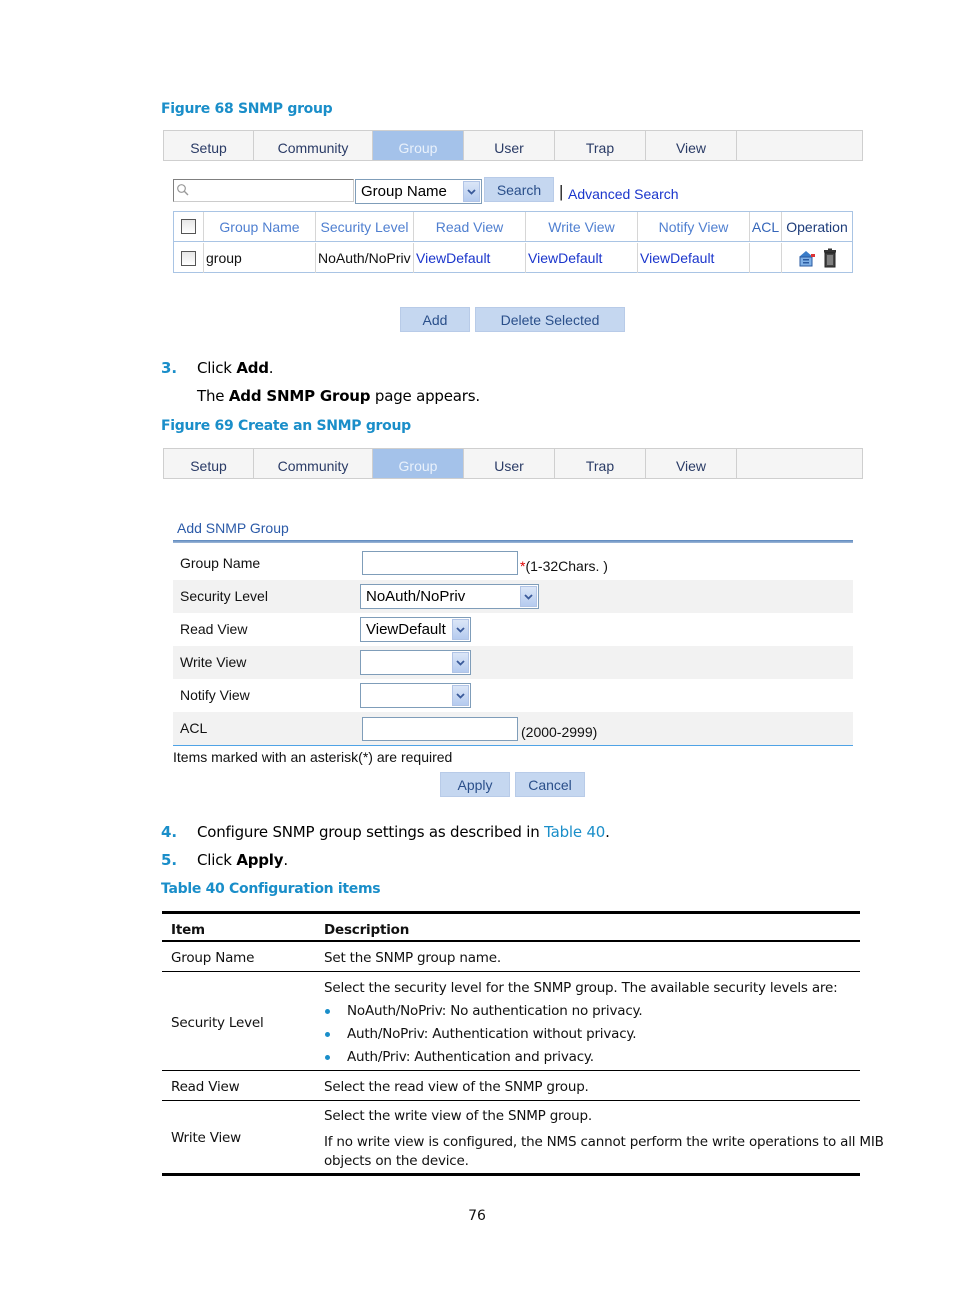 The width and height of the screenshot is (954, 1296). What do you see at coordinates (188, 258) in the screenshot?
I see `row-checkbox` at bounding box center [188, 258].